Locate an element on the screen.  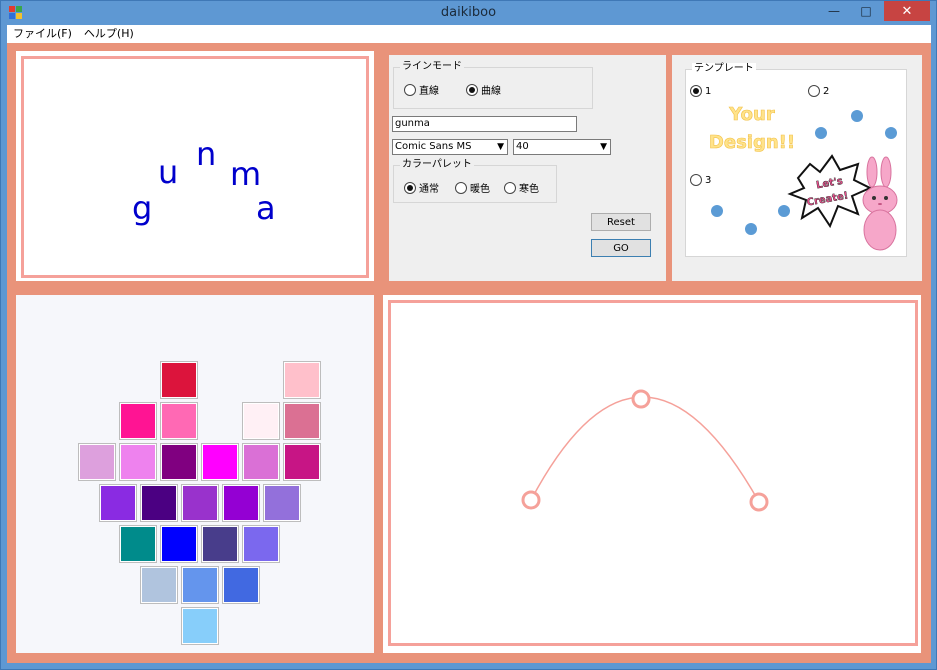
preview-text-canvas: g u n m a is located at coordinates (204, 181).